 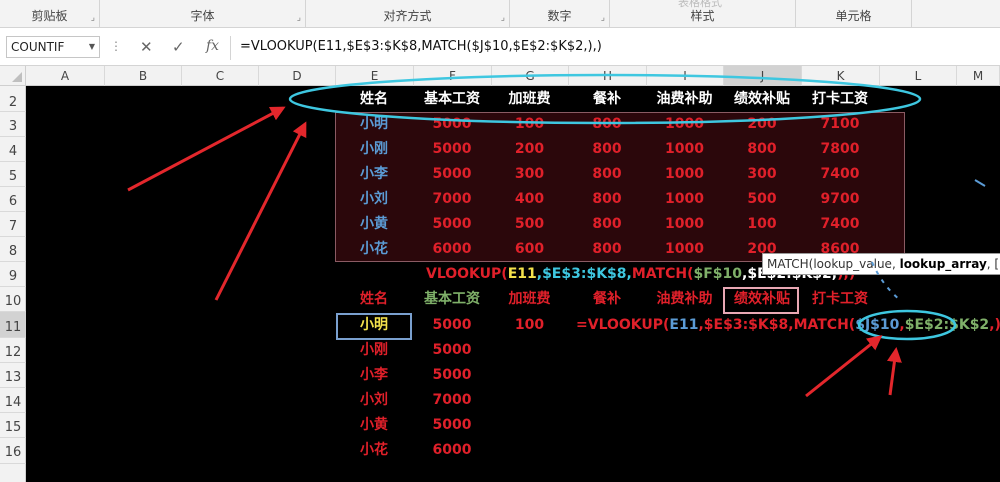 What do you see at coordinates (918, 76) in the screenshot?
I see `column-header-l: L` at bounding box center [918, 76].